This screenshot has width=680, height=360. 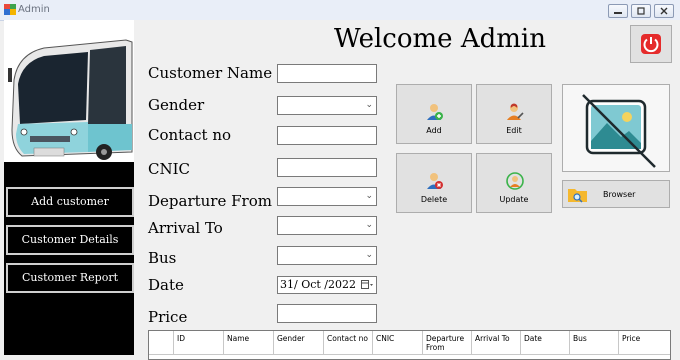 I want to click on customer-name-input, so click(x=327, y=73).